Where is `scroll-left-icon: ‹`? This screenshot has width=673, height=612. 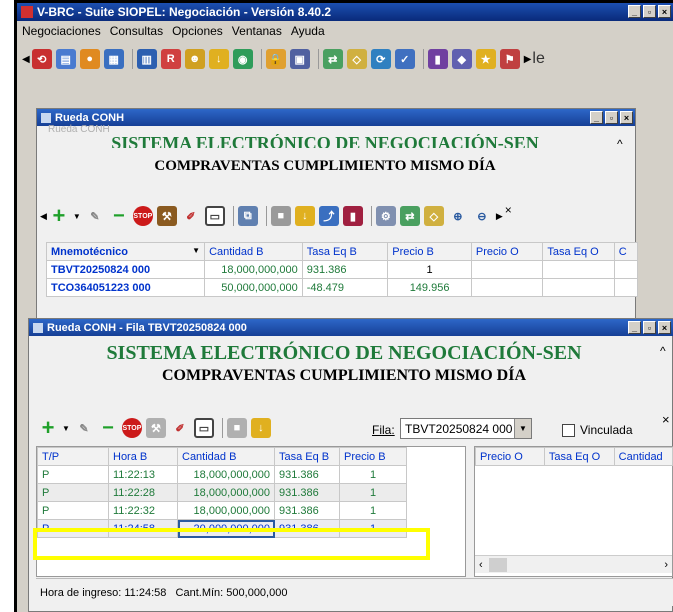
scroll-left-icon: ‹ is located at coordinates (481, 565).